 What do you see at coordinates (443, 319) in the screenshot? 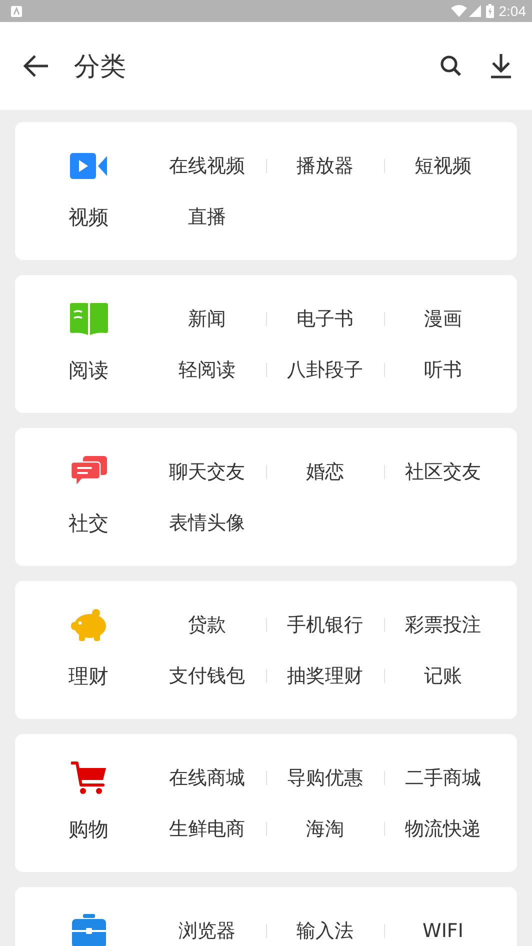
I see `subcategory-link: 漫画` at bounding box center [443, 319].